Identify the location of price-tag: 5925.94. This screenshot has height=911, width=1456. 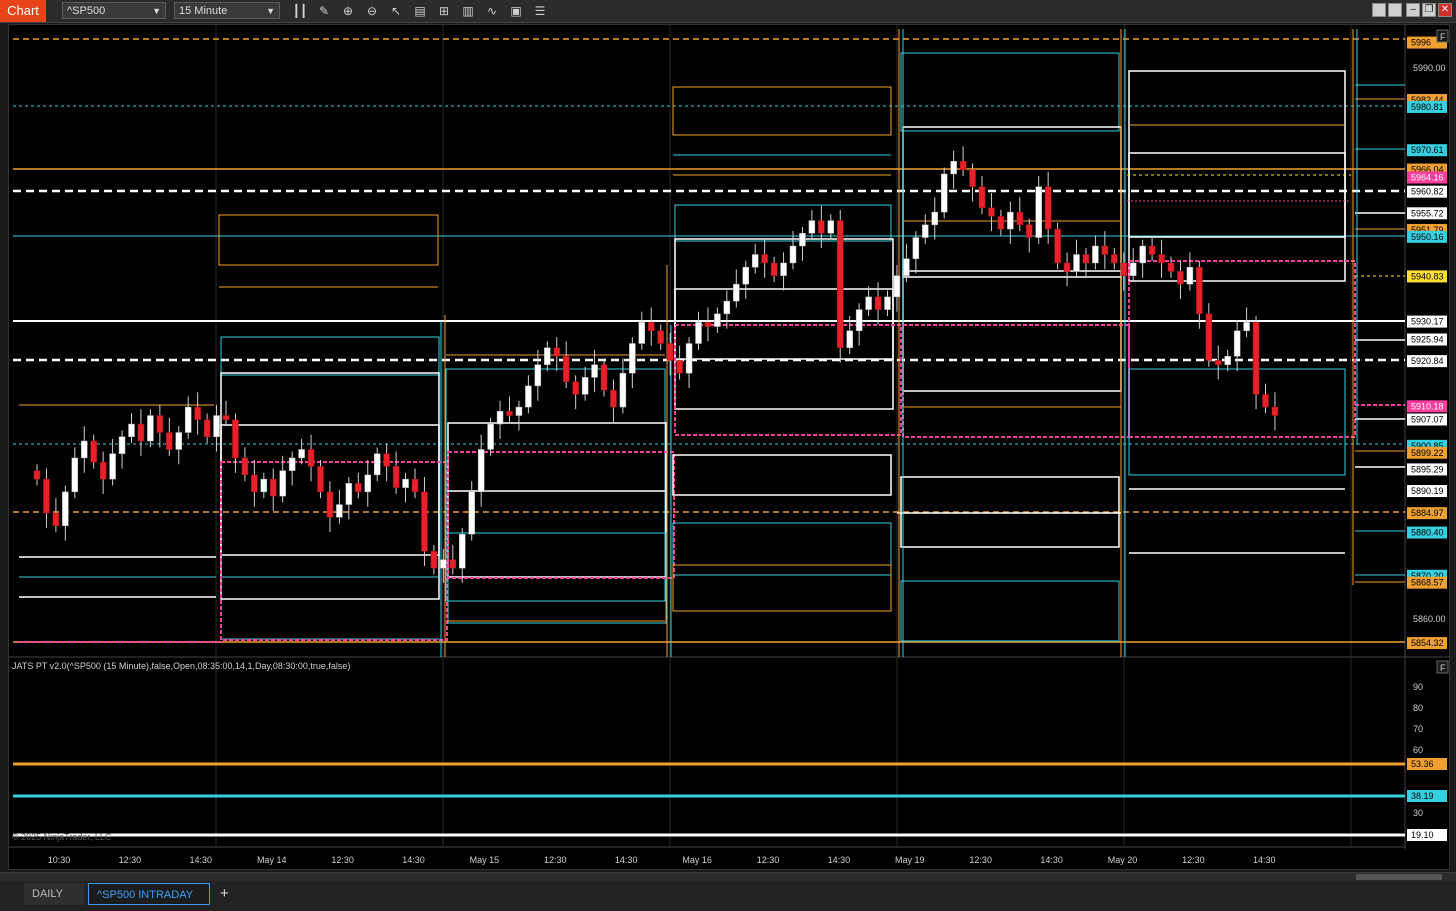
(1427, 339).